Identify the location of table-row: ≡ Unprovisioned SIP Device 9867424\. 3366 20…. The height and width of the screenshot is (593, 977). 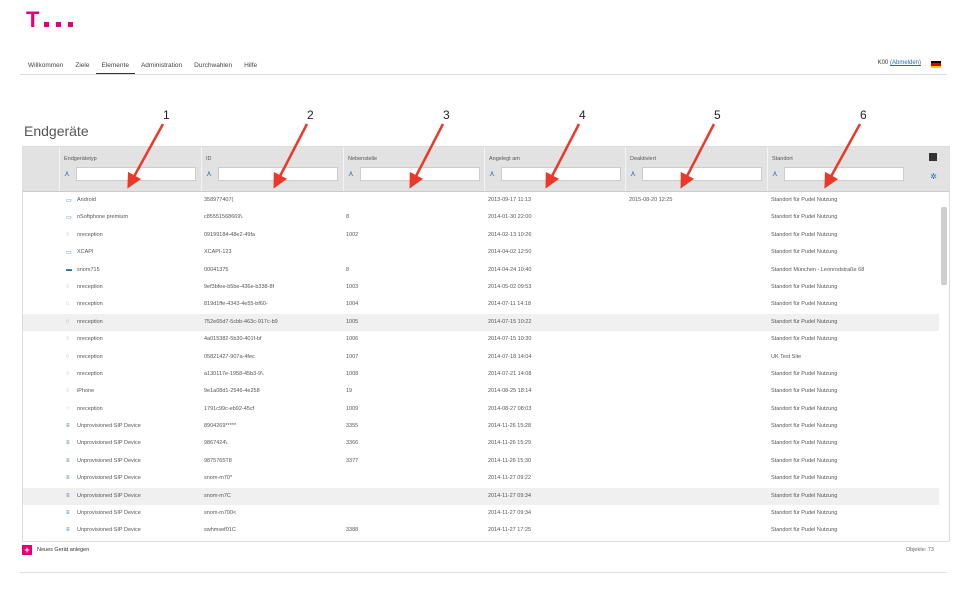
(481, 443).